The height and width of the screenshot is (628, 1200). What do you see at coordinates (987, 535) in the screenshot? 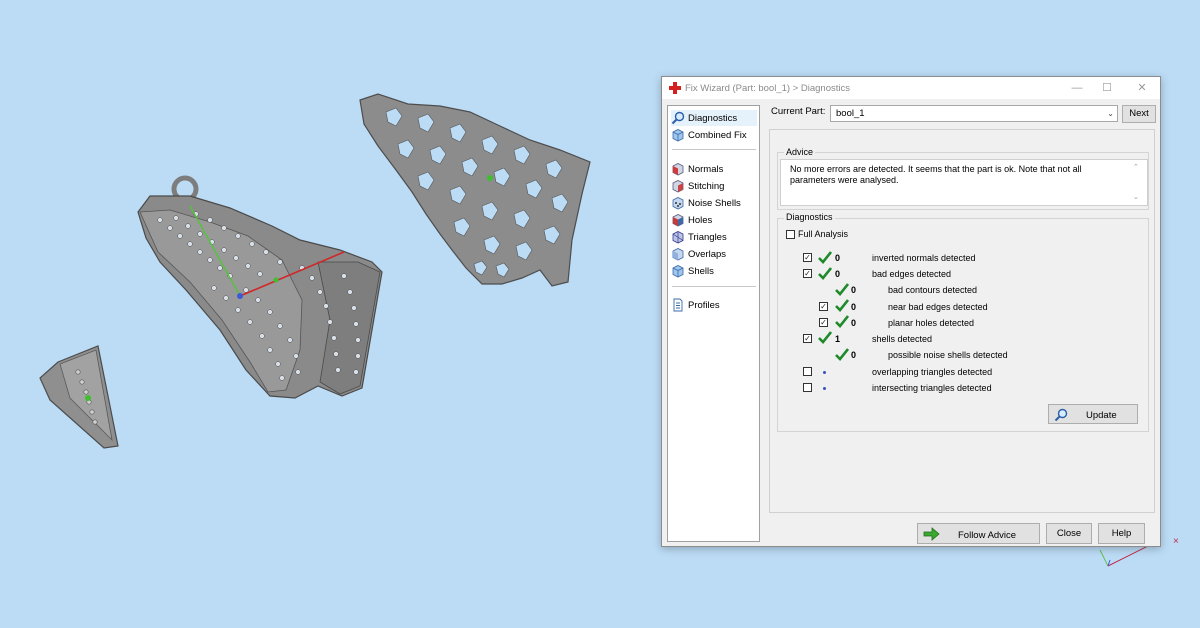
I see `follow-advice-label: Follow Advice` at bounding box center [987, 535].